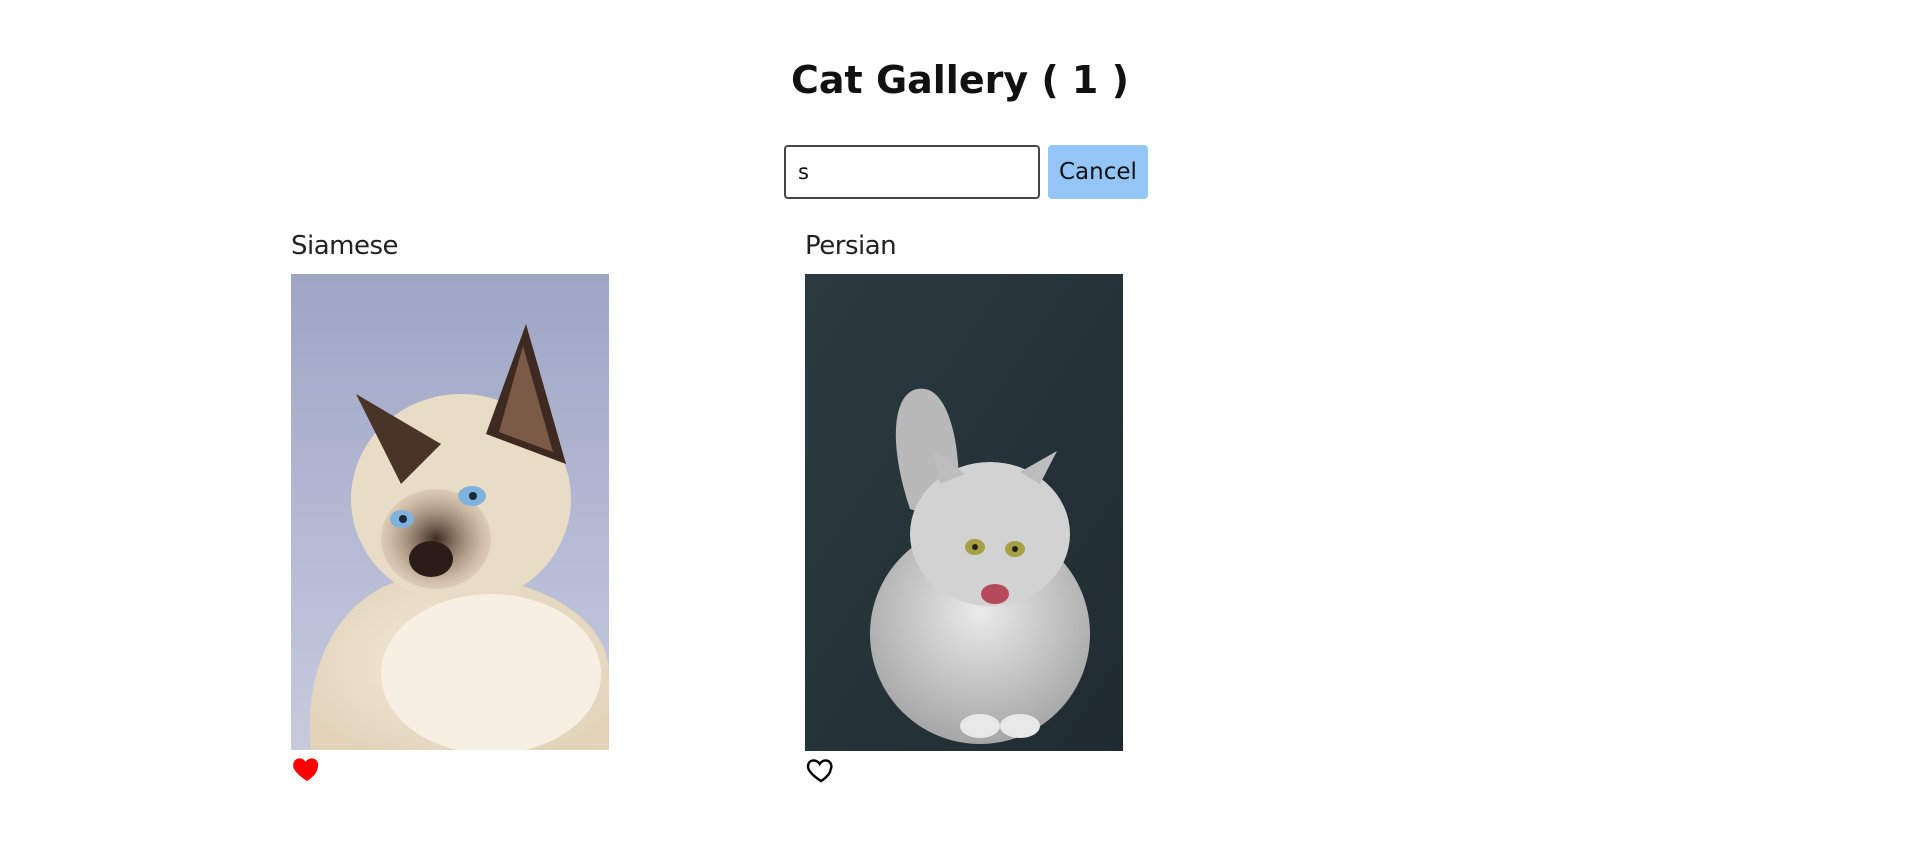  I want to click on cat-name: Persian, so click(851, 246).